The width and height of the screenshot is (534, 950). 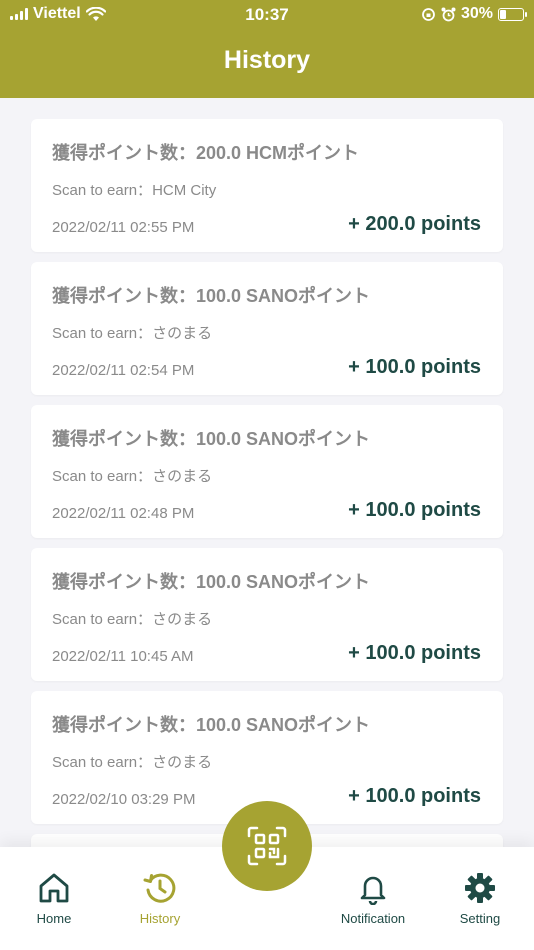 I want to click on source-value: HCM City, so click(x=184, y=190).